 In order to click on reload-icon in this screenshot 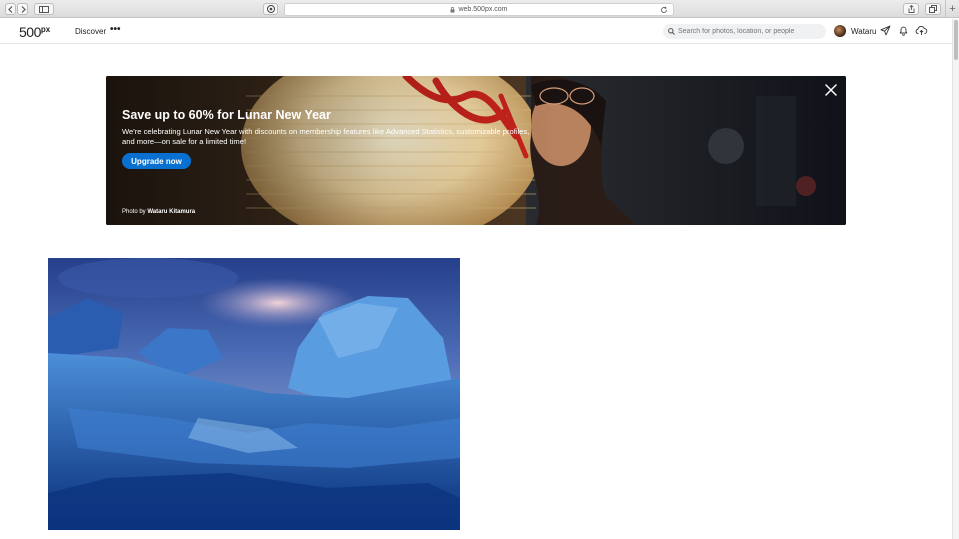, I will do `click(664, 10)`.